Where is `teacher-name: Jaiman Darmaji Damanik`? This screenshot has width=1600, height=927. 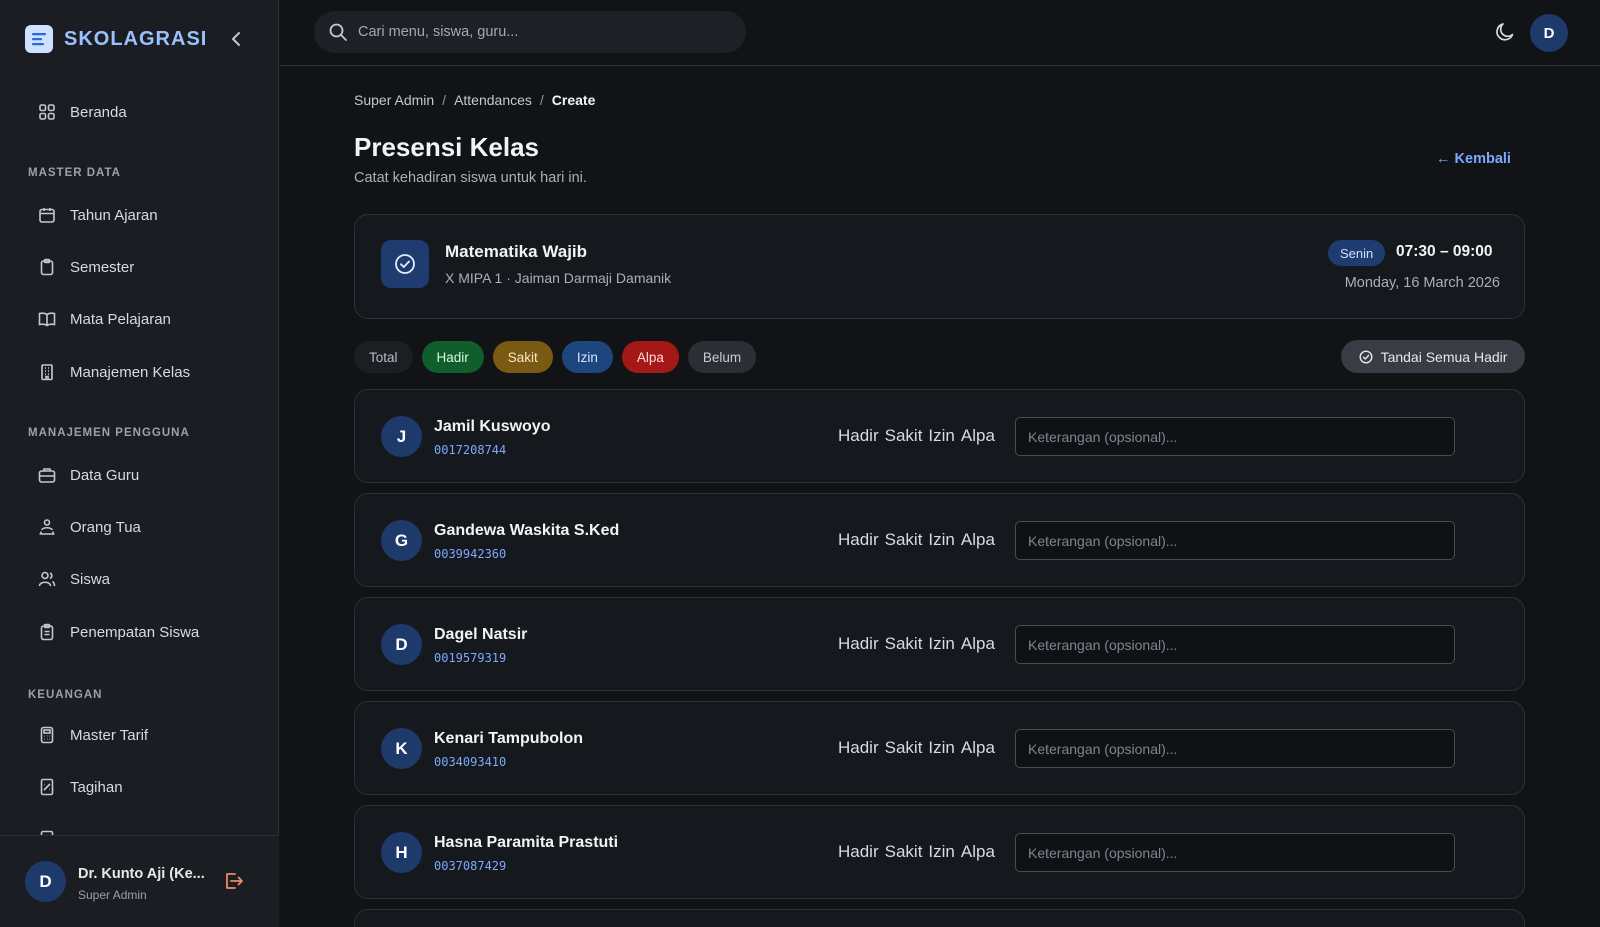 teacher-name: Jaiman Darmaji Damanik is located at coordinates (593, 278).